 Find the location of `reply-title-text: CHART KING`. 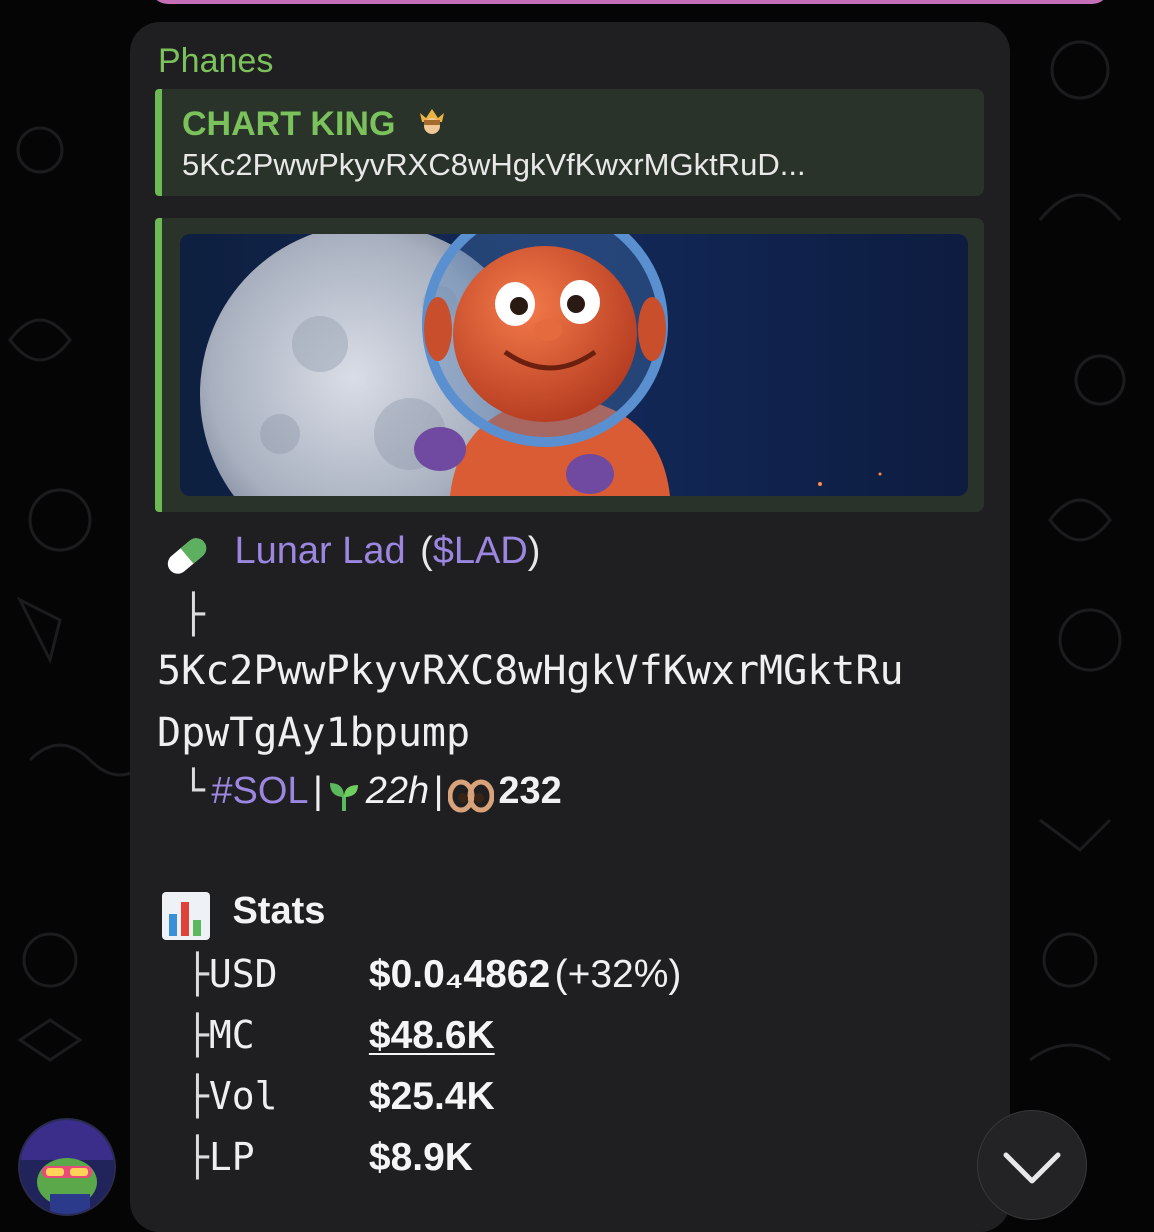

reply-title-text: CHART KING is located at coordinates (289, 124).